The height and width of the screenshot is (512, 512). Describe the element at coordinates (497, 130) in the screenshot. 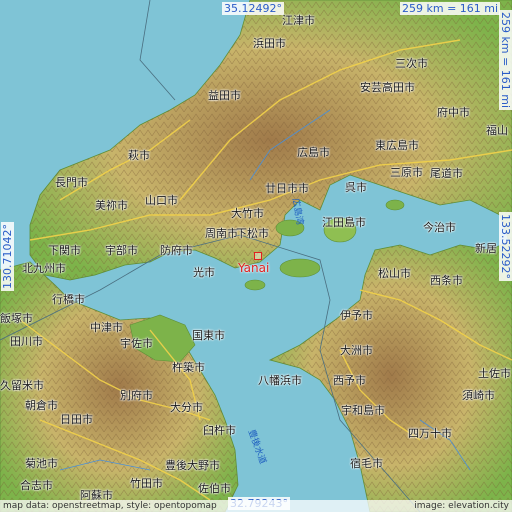

I see `city-label: 福山` at that location.